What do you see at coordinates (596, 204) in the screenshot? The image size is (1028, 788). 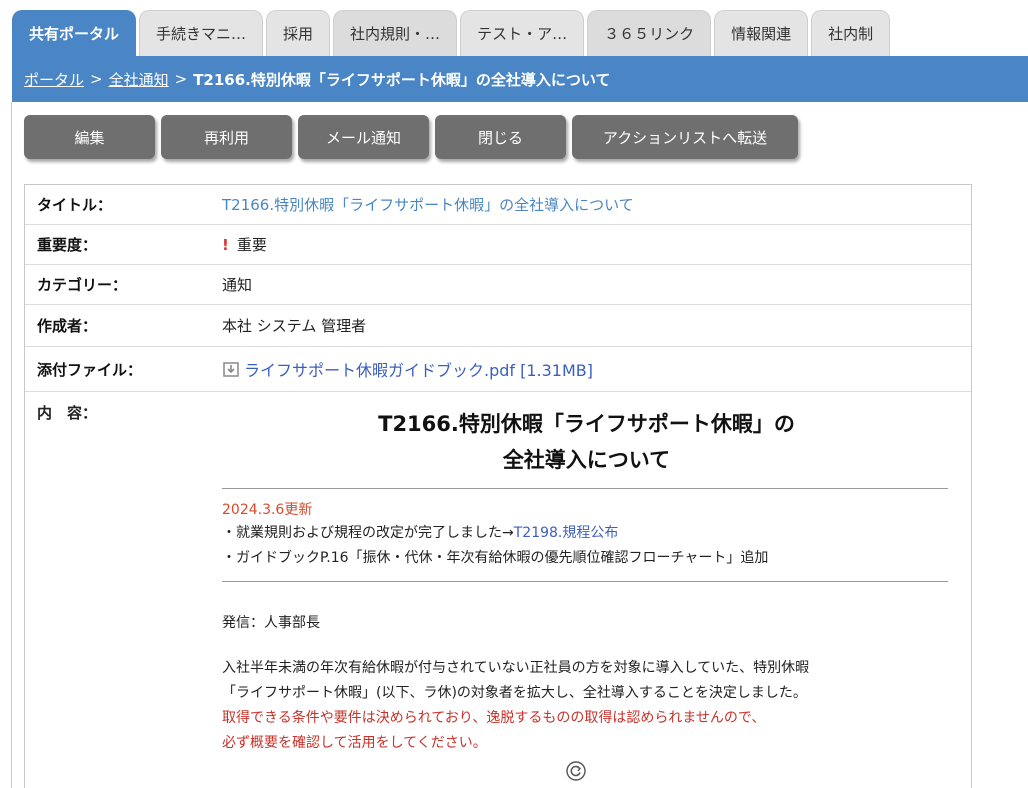 I see `title-value: T2166.特別休暇「ライフサポート休暇」の全社導入について` at bounding box center [596, 204].